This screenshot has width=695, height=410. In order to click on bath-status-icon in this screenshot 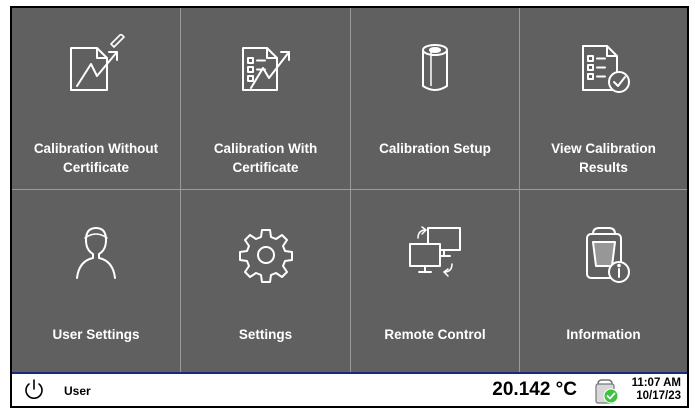, I will do `click(606, 391)`.